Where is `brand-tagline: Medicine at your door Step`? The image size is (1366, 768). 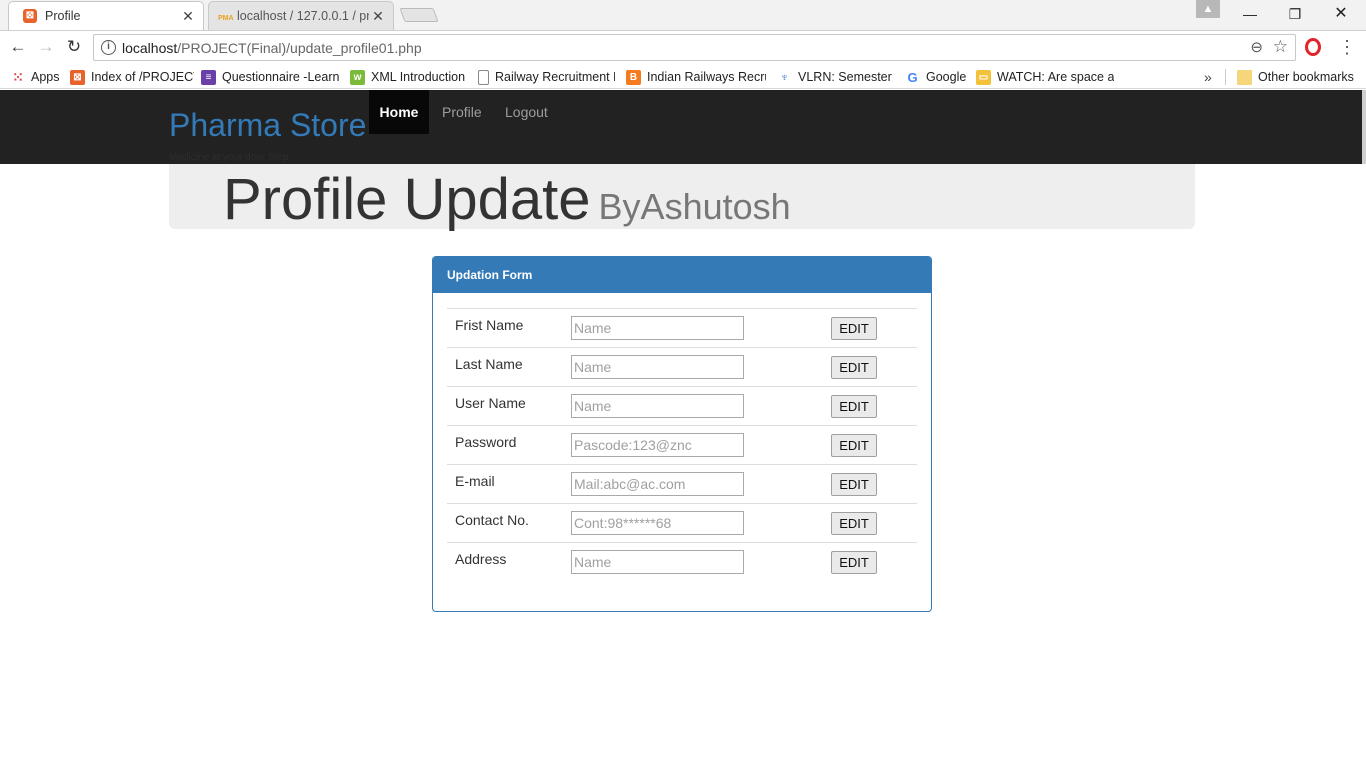
brand-tagline: Medicine at your door Step is located at coordinates (229, 157).